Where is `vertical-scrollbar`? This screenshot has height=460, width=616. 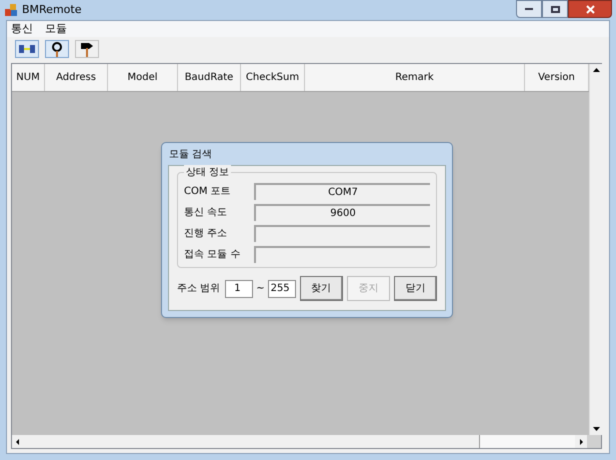
vertical-scrollbar is located at coordinates (596, 249).